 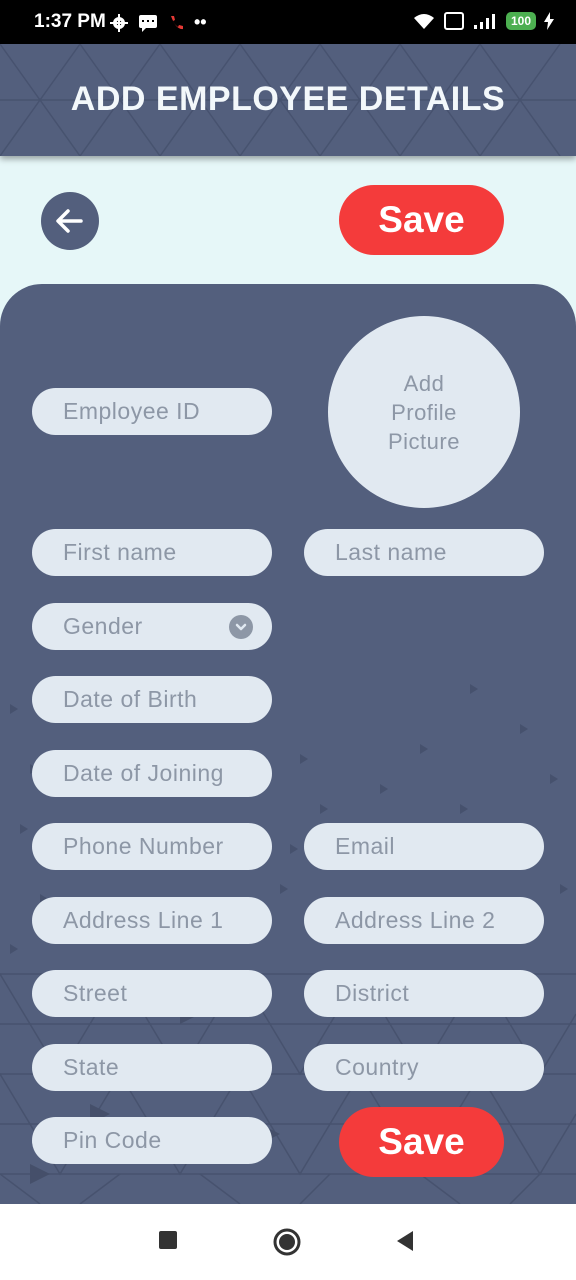 What do you see at coordinates (423, 21) in the screenshot?
I see `wifi-icon` at bounding box center [423, 21].